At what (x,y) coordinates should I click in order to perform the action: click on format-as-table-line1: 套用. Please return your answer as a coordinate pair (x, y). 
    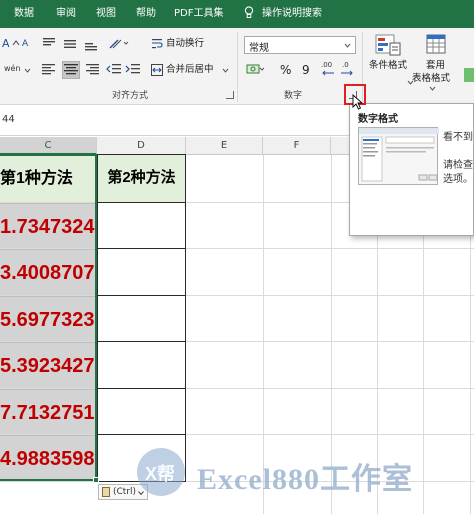
    Looking at the image, I should click on (435, 66).